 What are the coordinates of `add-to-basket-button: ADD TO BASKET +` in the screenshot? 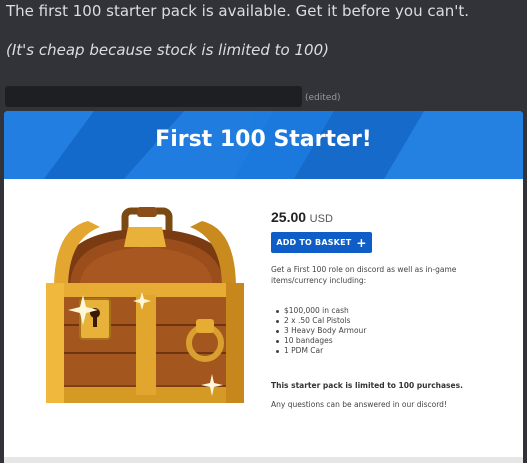 It's located at (321, 242).